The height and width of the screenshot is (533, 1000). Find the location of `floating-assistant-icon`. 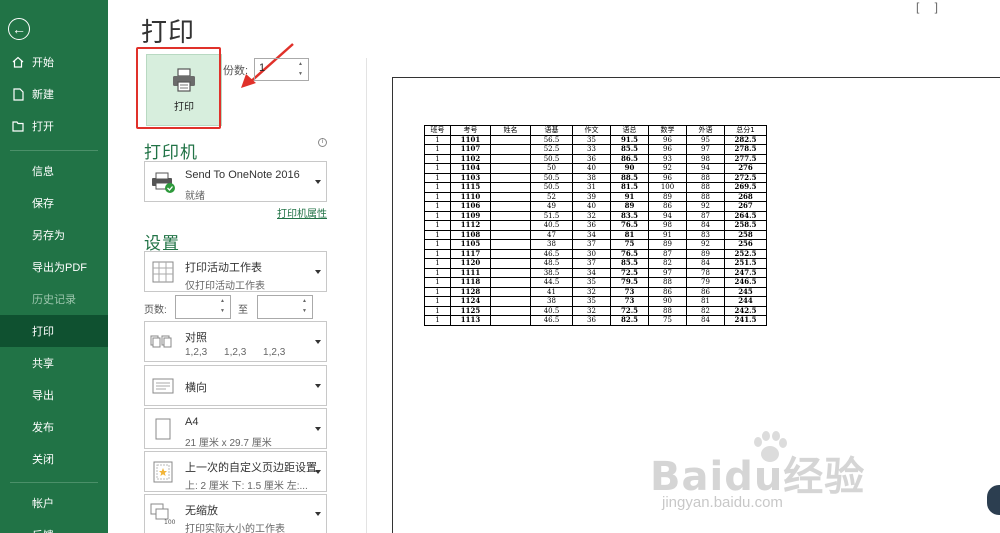

floating-assistant-icon is located at coordinates (993, 500).